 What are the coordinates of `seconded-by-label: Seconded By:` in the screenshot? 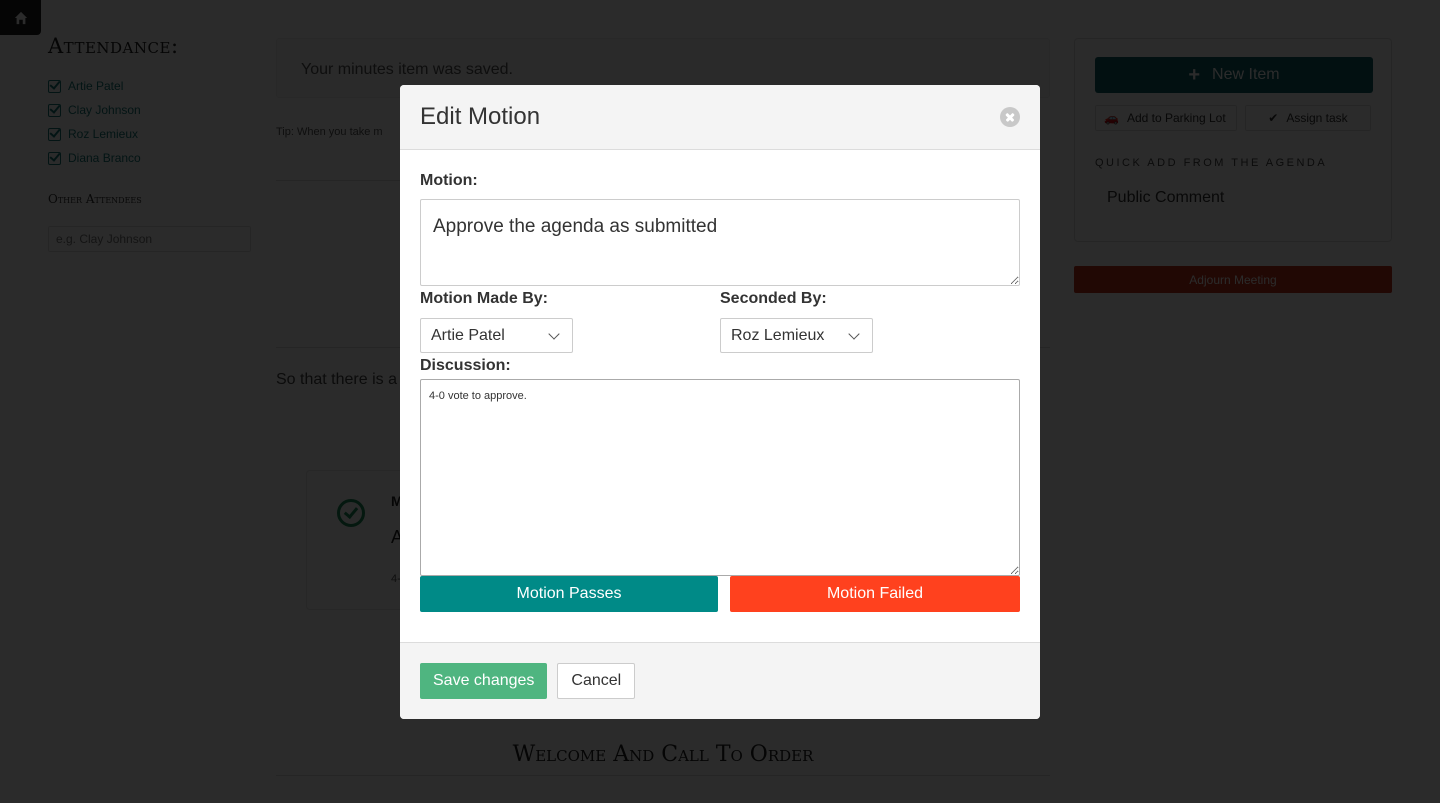 It's located at (773, 298).